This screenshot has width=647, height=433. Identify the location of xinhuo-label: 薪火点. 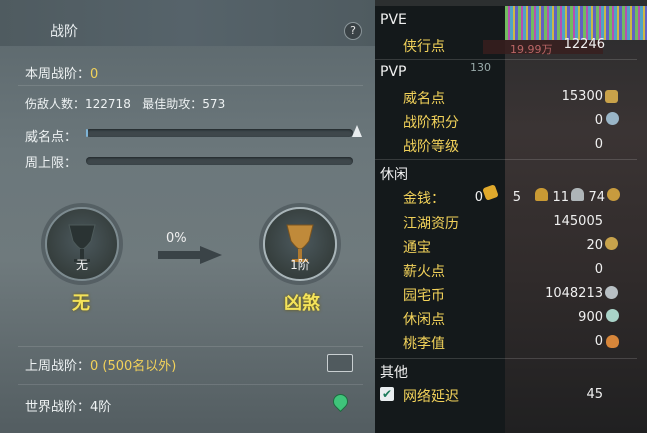
(424, 272).